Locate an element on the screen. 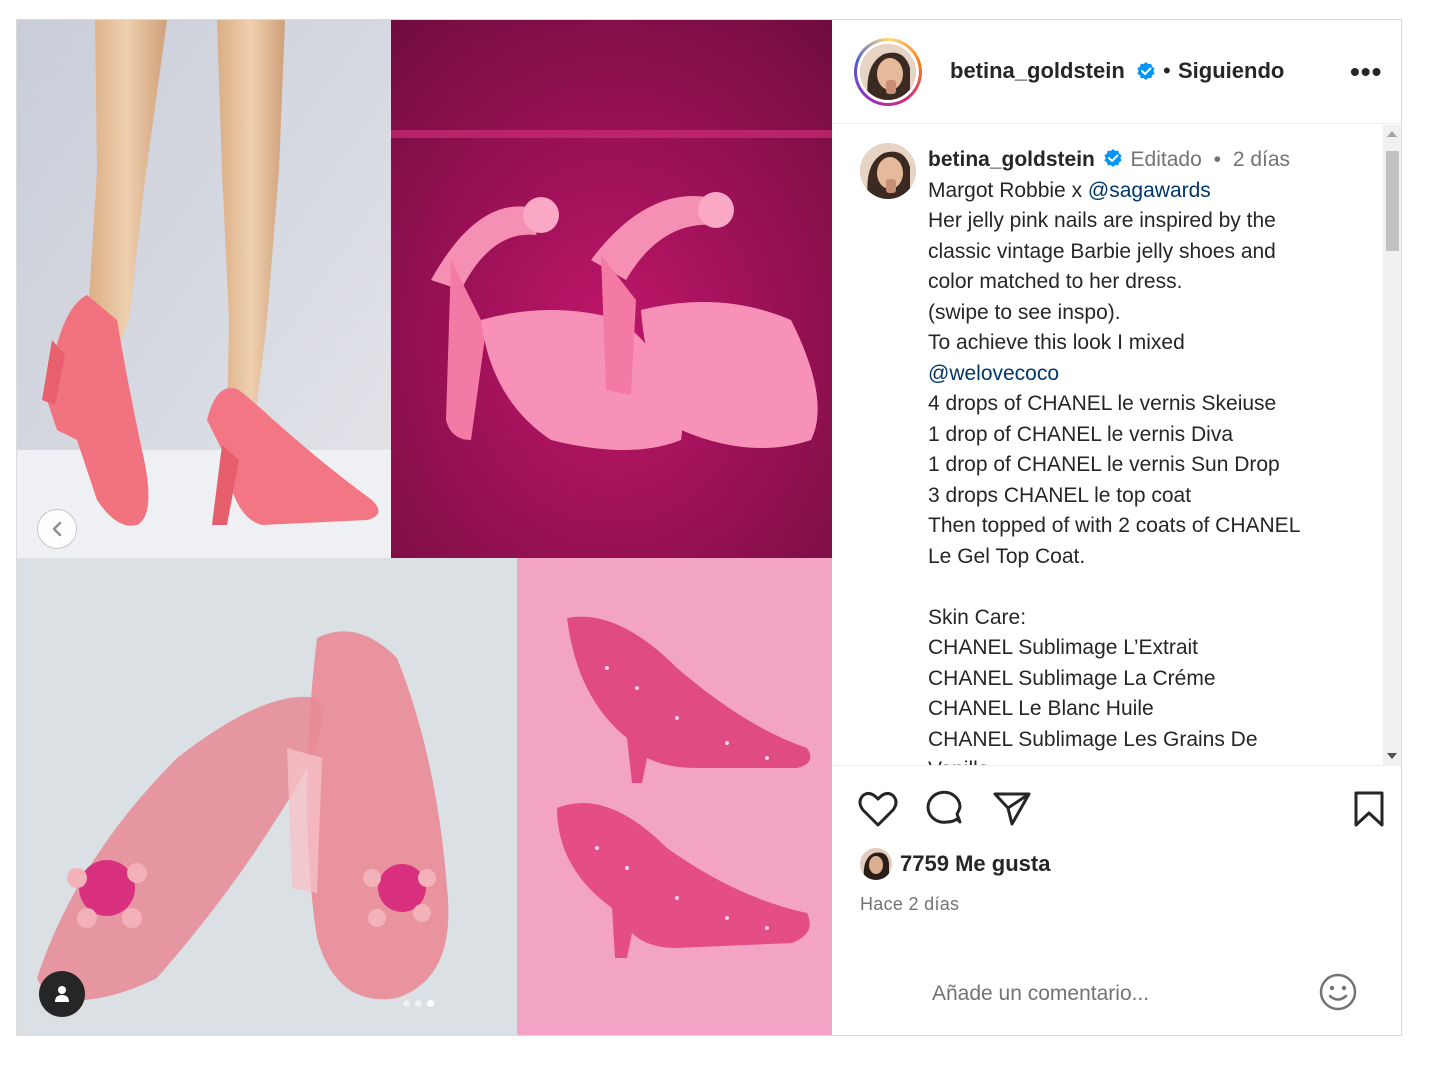  author-avatar is located at coordinates (888, 72).